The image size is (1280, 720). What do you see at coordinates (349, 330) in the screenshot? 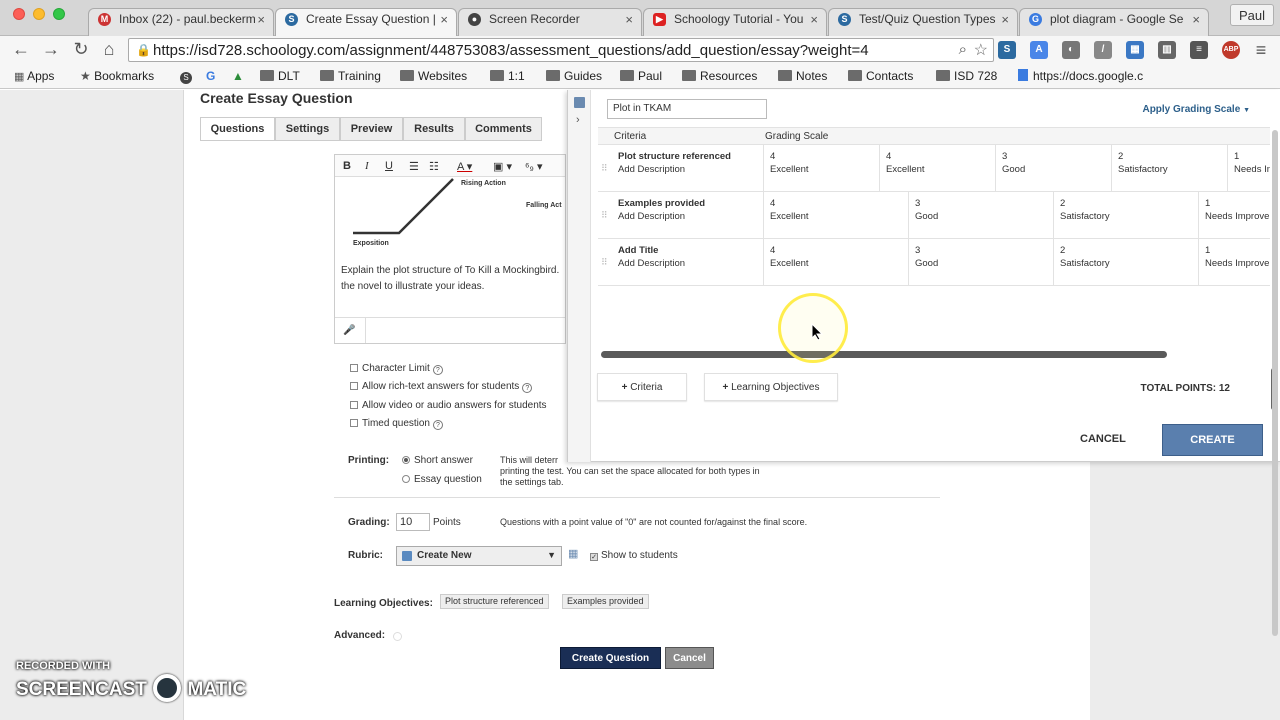
I see `microphone-icon: 🎤` at bounding box center [349, 330].